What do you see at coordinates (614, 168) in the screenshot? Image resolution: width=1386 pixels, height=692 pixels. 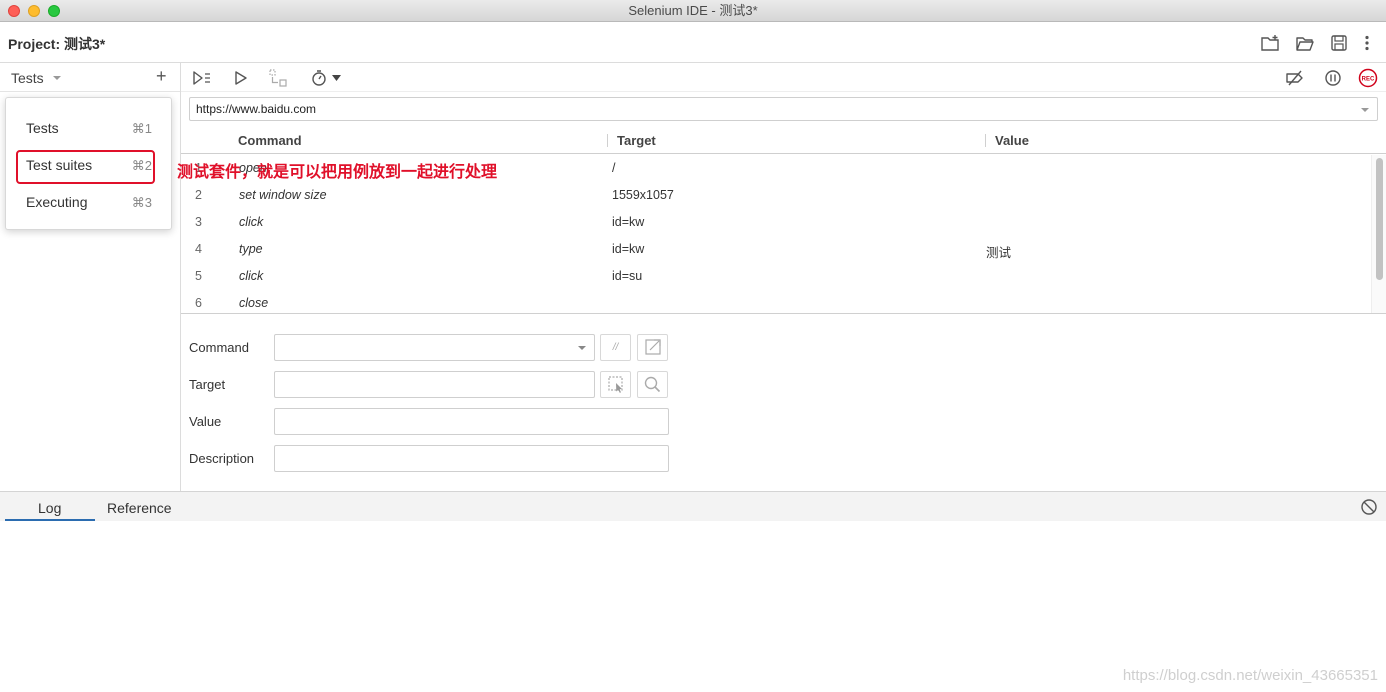 I see `row-target: /` at bounding box center [614, 168].